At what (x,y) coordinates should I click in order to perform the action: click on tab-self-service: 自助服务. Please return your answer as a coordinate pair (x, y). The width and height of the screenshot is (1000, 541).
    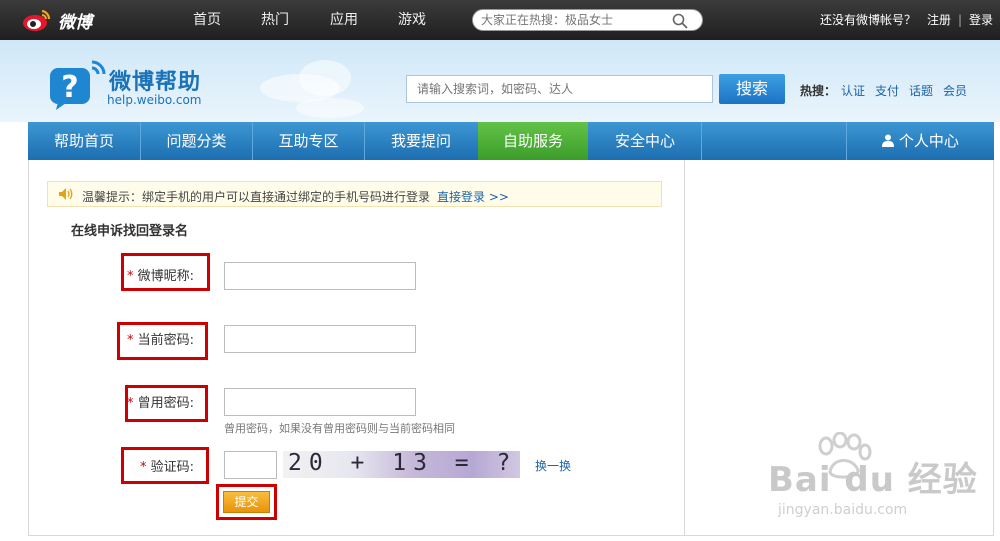
    Looking at the image, I should click on (533, 141).